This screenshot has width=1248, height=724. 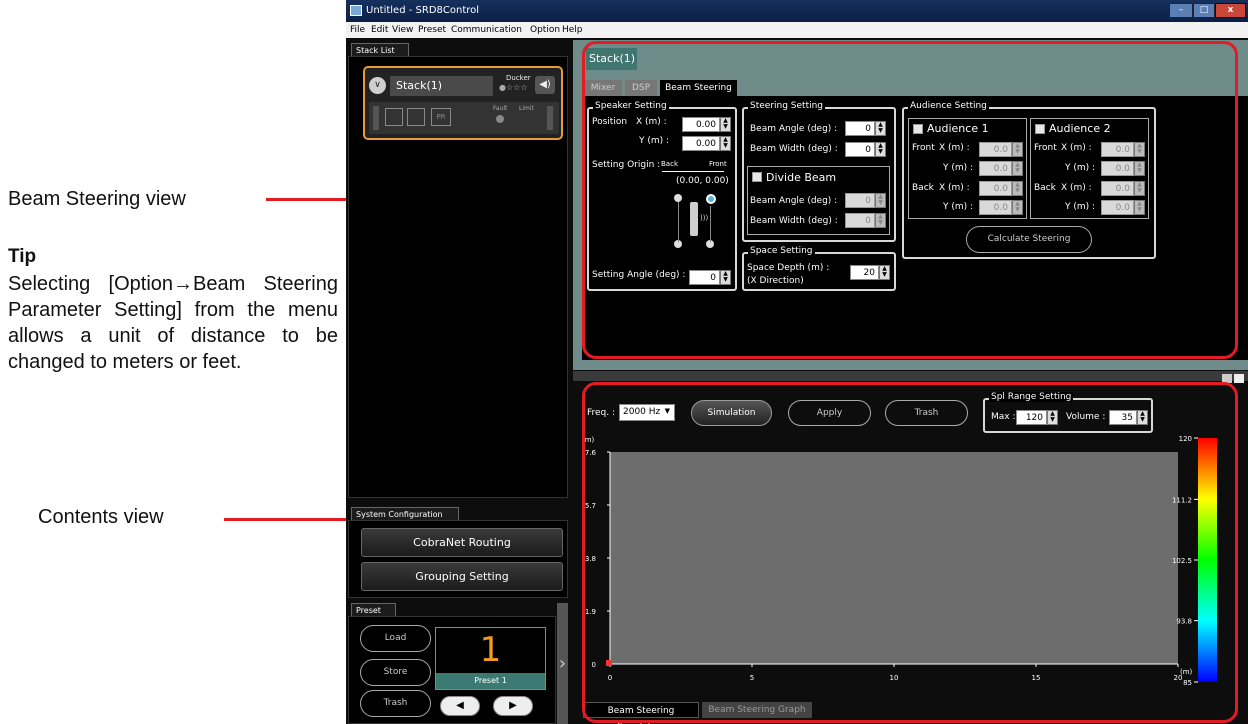 What do you see at coordinates (373, 610) in the screenshot?
I see `preset-tab: Preset` at bounding box center [373, 610].